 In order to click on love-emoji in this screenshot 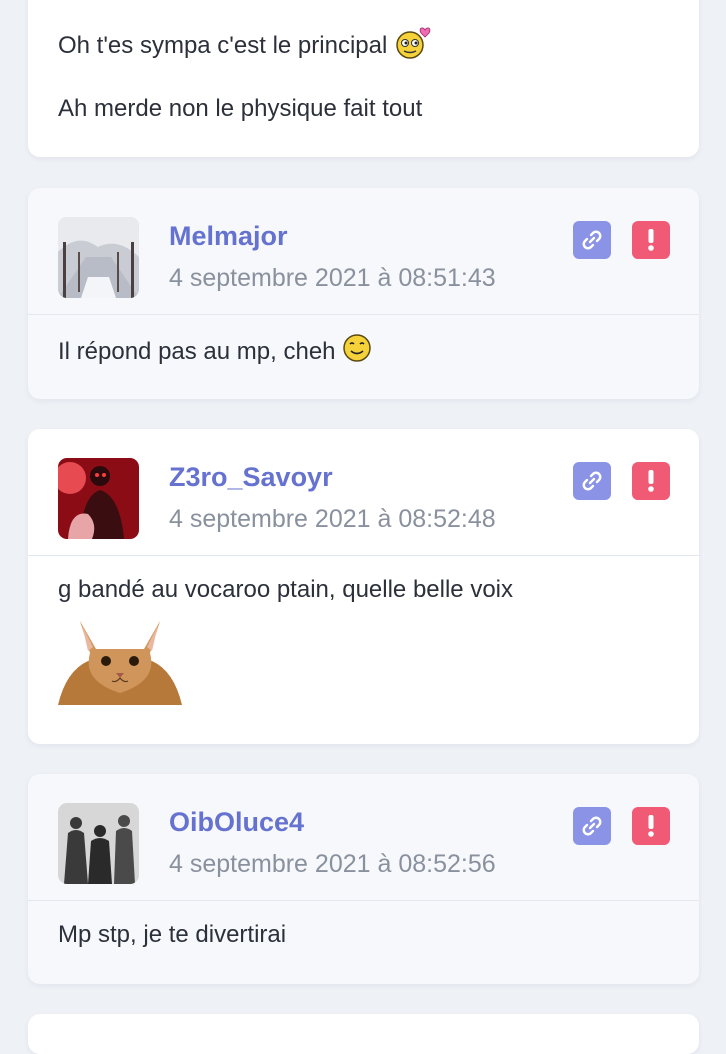, I will do `click(413, 46)`.